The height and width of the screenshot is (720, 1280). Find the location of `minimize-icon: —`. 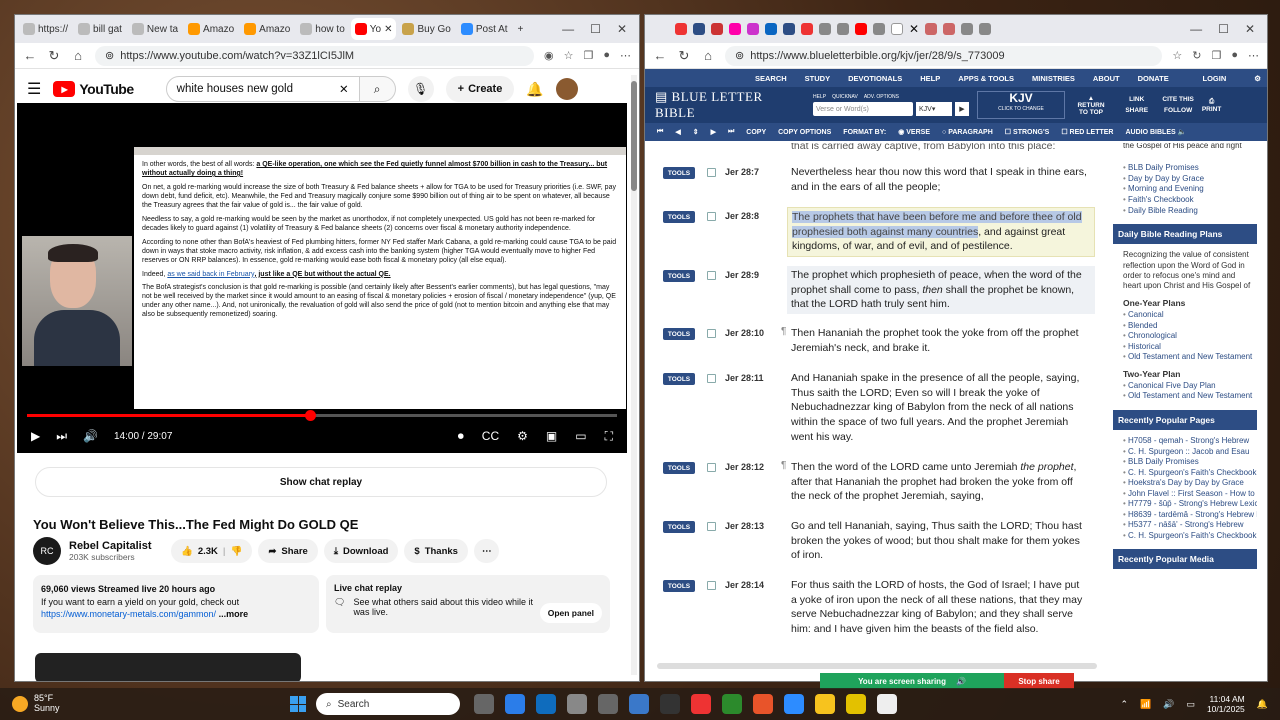

minimize-icon: — is located at coordinates (1196, 29).